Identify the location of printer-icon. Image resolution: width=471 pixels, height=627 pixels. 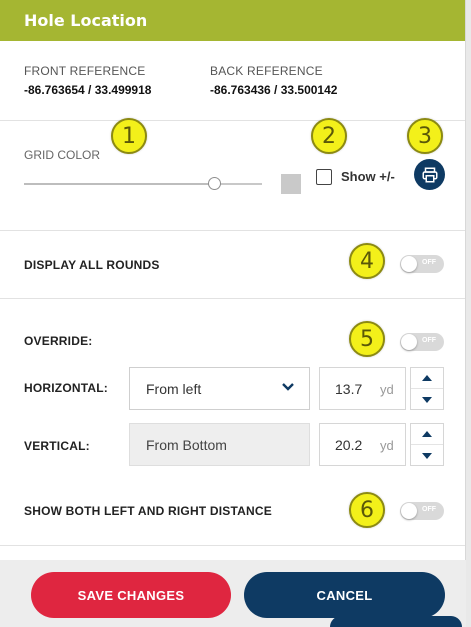
(429, 174).